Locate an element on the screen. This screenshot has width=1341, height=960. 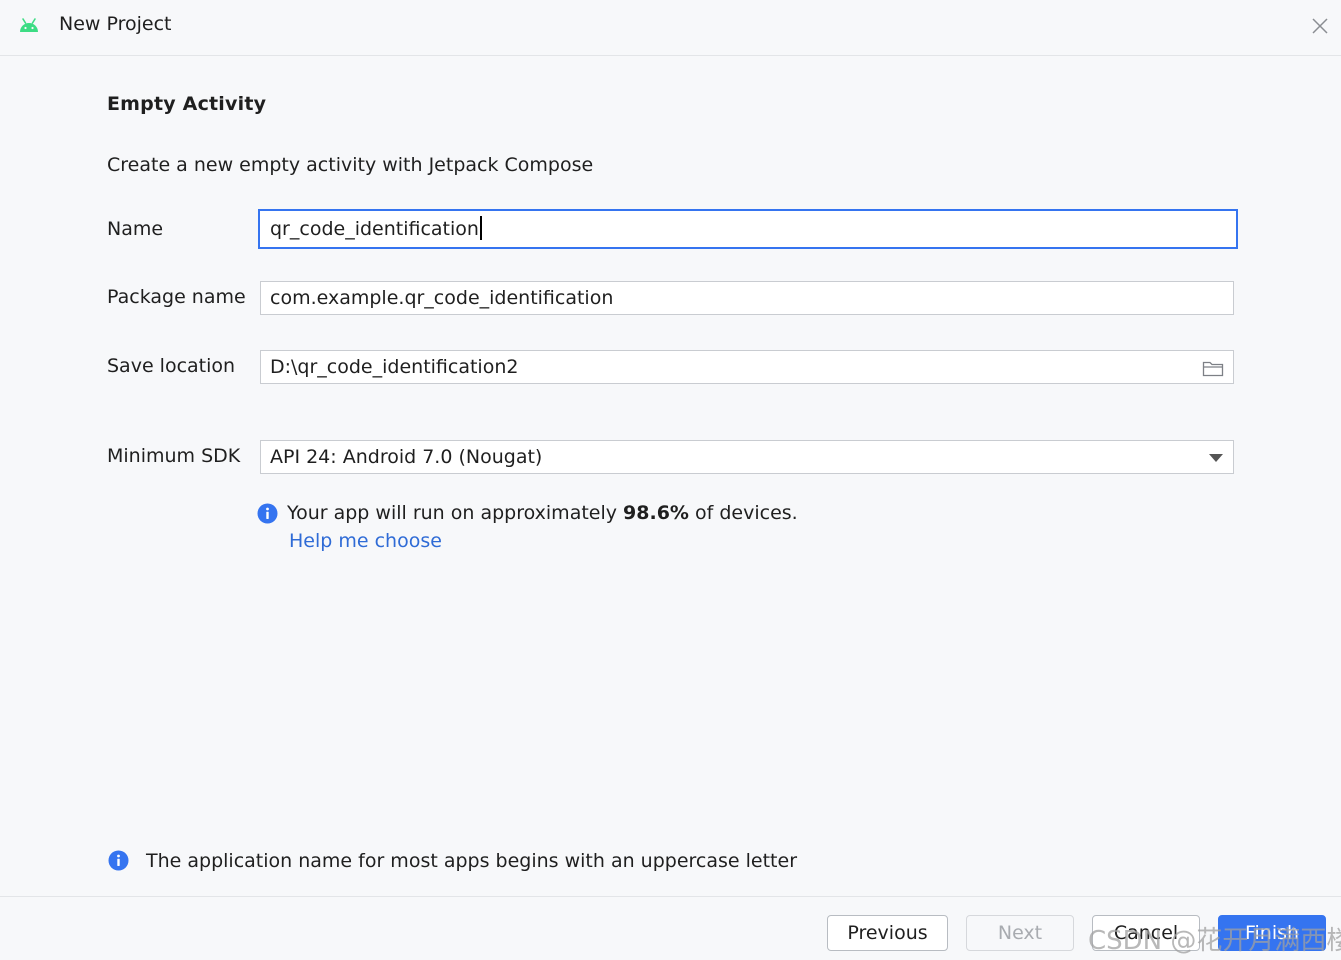
package-name-value: com.example.qr_code_identification is located at coordinates (442, 298).